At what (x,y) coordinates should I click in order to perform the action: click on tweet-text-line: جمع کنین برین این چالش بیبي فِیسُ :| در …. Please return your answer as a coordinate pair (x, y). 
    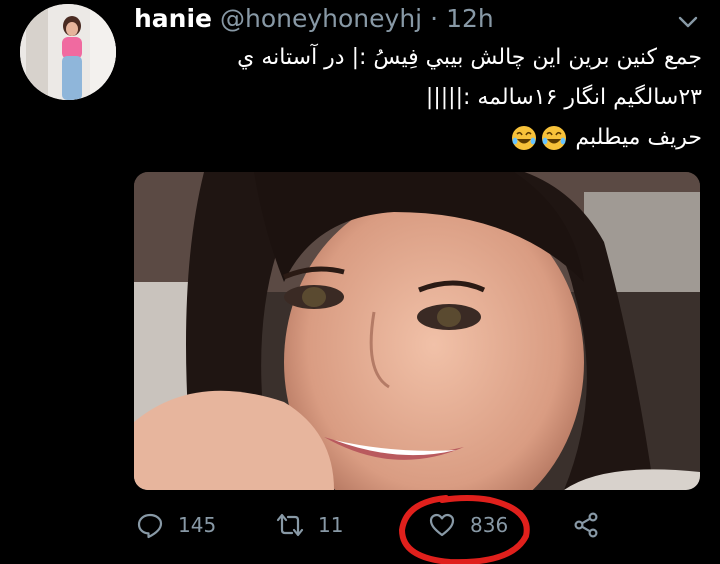
    Looking at the image, I should click on (469, 57).